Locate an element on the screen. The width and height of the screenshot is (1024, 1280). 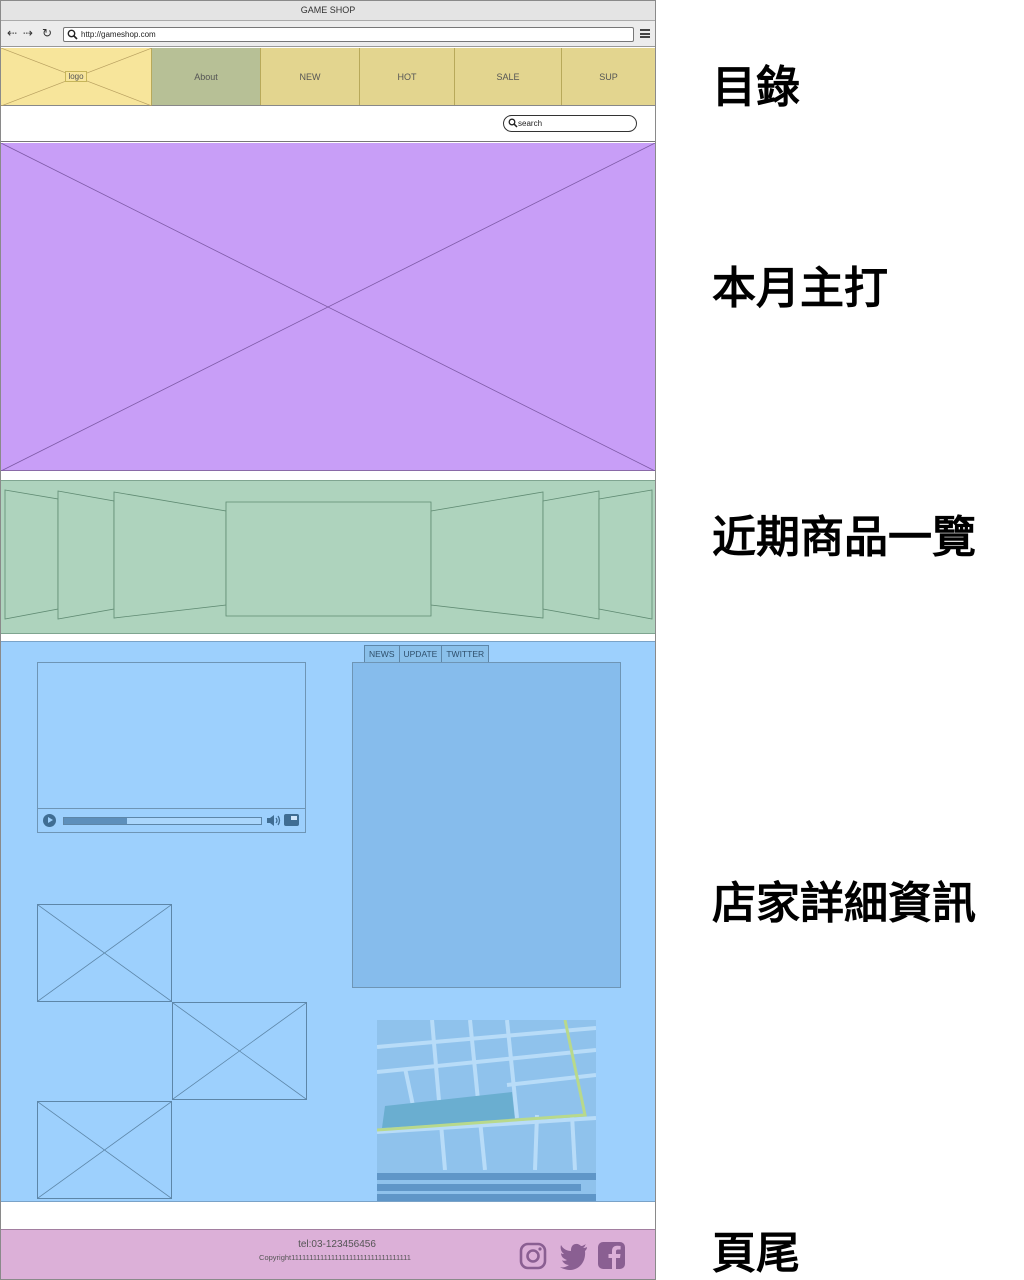
feed-tabs: NEWS UPDATE TWITTER is located at coordinates (427, 653).